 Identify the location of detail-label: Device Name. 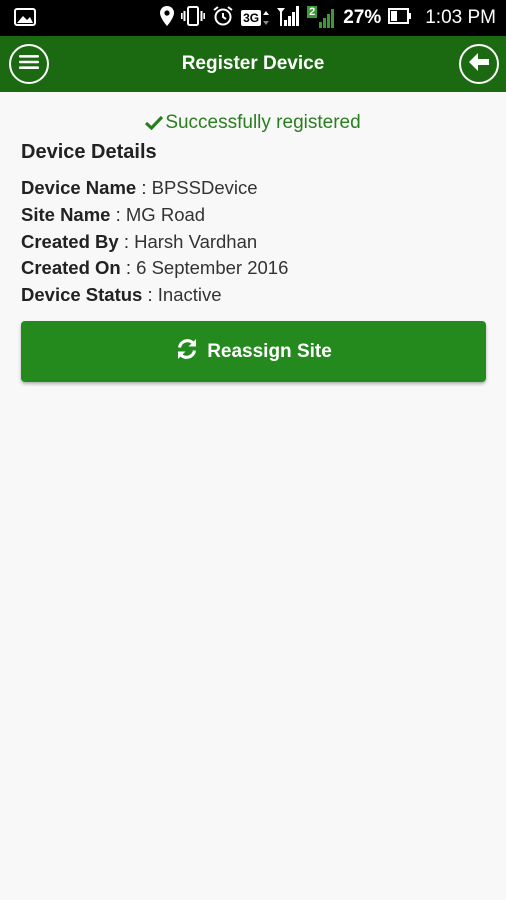
(79, 187).